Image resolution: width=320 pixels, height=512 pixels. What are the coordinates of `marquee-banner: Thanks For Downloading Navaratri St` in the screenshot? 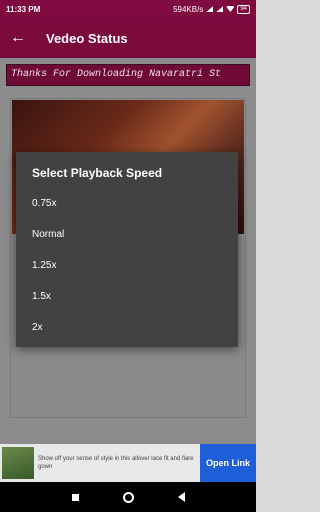 It's located at (128, 75).